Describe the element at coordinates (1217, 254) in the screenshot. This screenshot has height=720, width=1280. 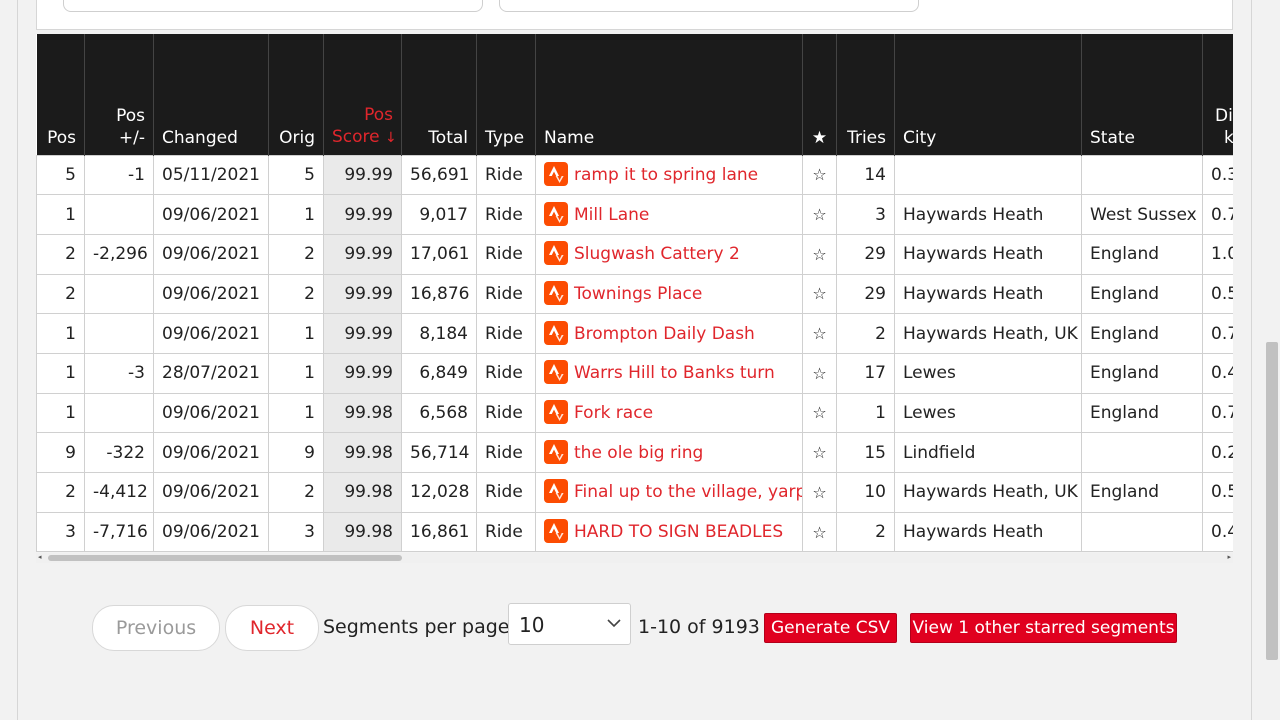
I see `cell-distance: 1.0` at that location.